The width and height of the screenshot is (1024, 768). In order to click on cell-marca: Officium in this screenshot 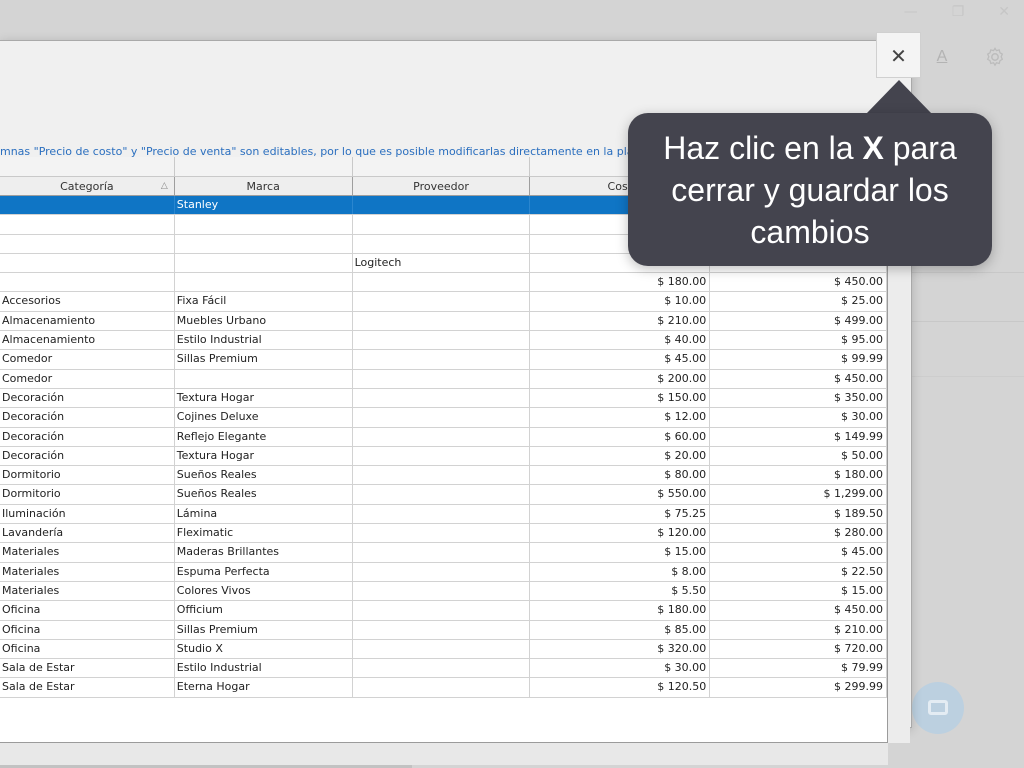, I will do `click(264, 610)`.